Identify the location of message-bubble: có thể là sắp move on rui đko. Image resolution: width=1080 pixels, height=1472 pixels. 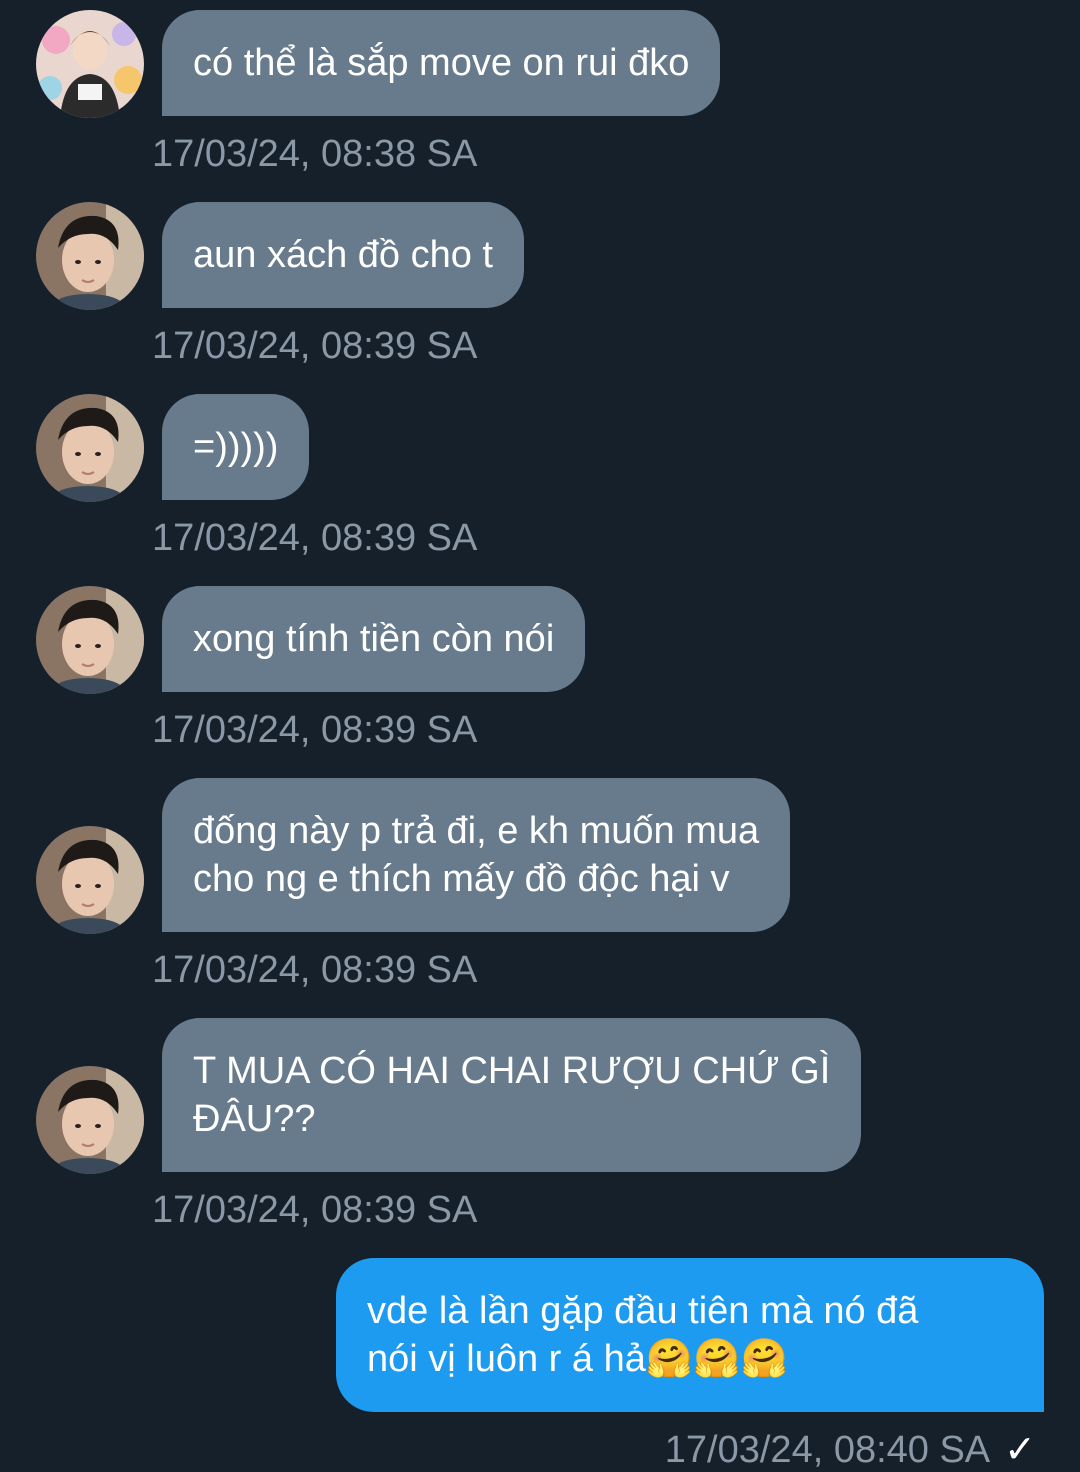
(441, 63).